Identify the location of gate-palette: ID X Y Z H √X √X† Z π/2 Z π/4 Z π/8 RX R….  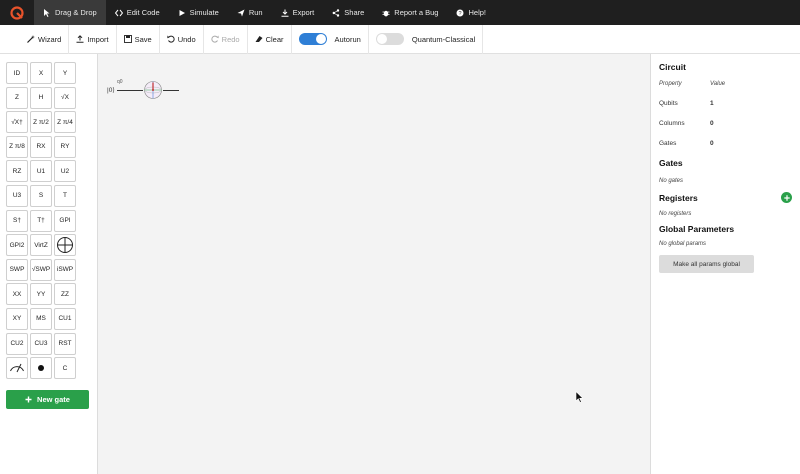
(49, 264).